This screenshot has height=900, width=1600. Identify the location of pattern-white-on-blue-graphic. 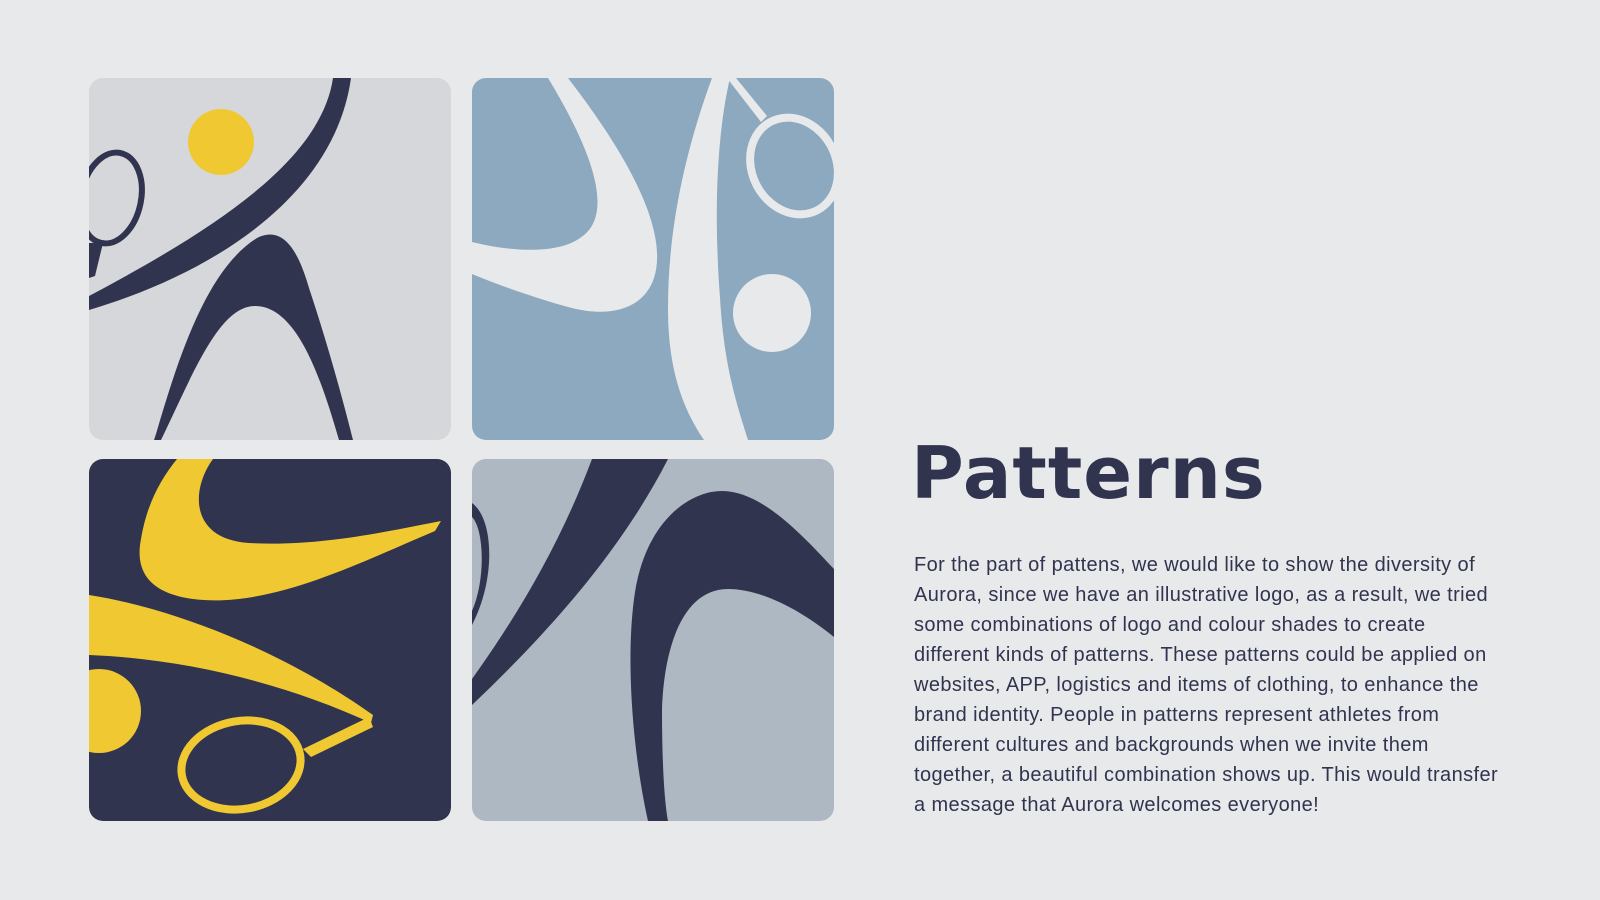
(653, 259).